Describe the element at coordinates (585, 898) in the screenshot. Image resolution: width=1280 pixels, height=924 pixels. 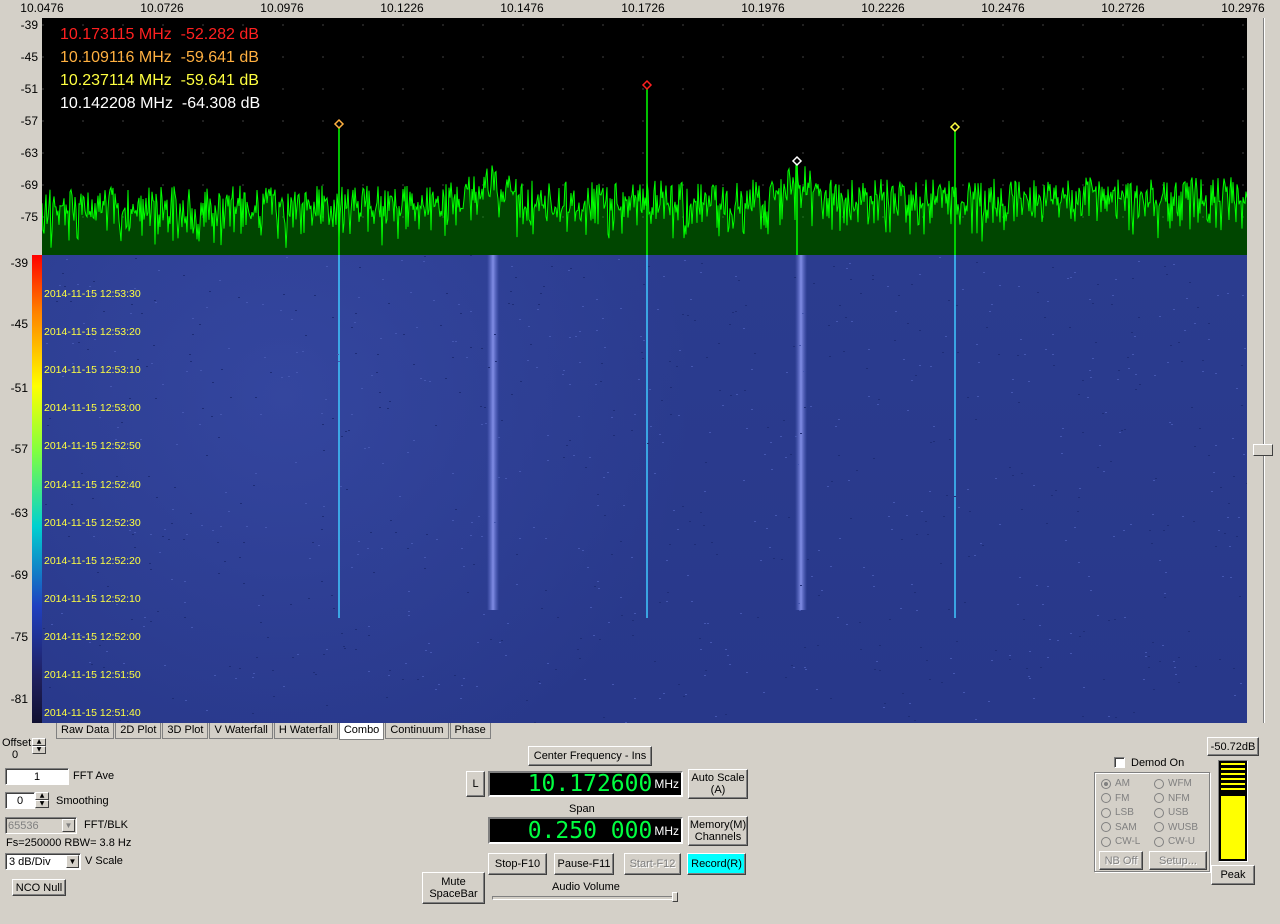
I see `audio-volume-slider` at that location.